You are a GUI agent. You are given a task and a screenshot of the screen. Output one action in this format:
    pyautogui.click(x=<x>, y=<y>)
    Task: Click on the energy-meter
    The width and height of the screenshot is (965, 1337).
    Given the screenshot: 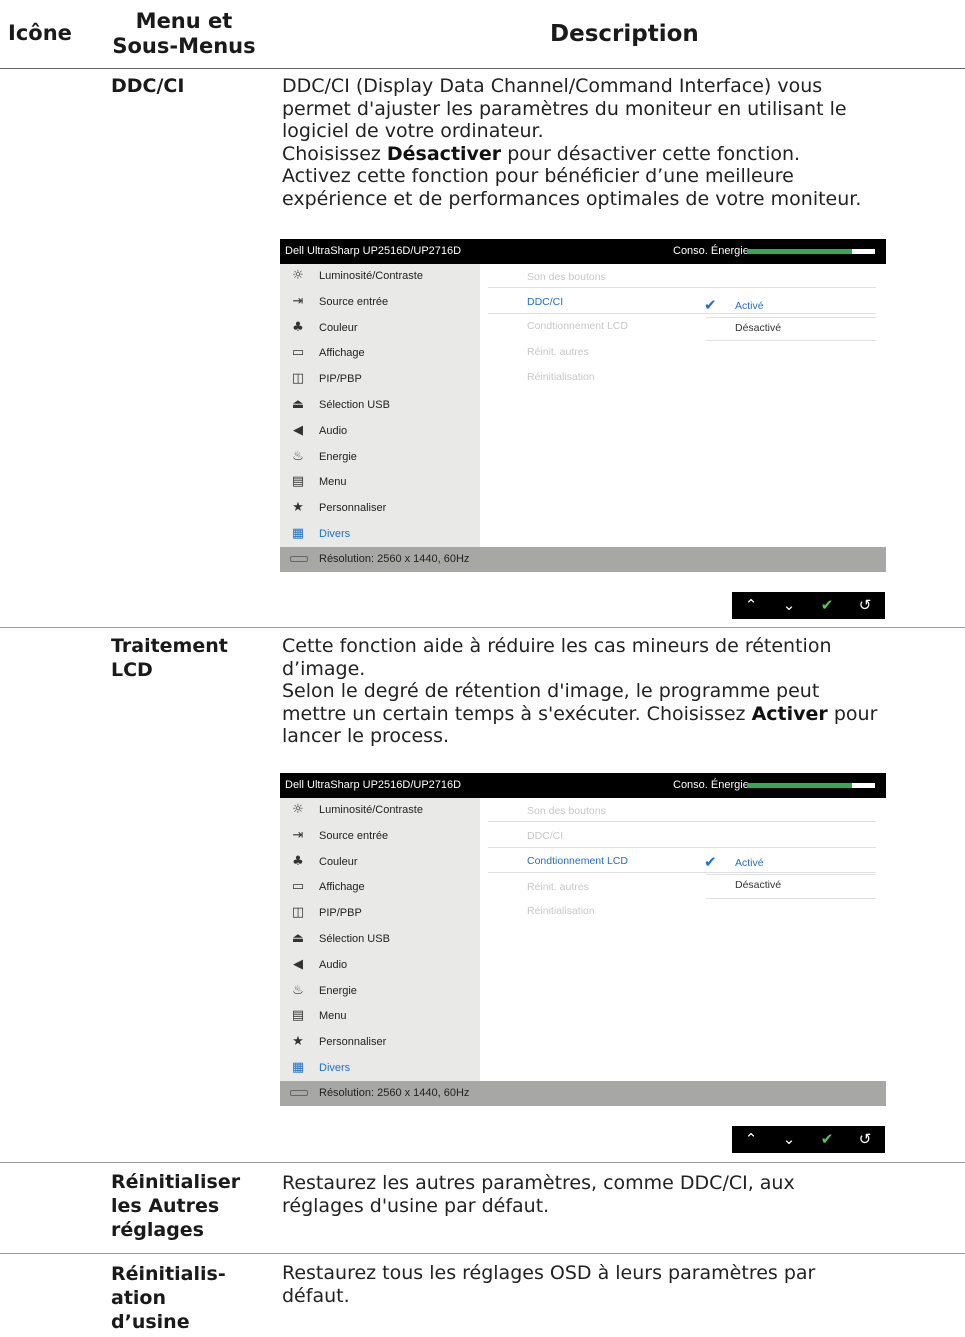 What is the action you would take?
    pyautogui.click(x=811, y=785)
    